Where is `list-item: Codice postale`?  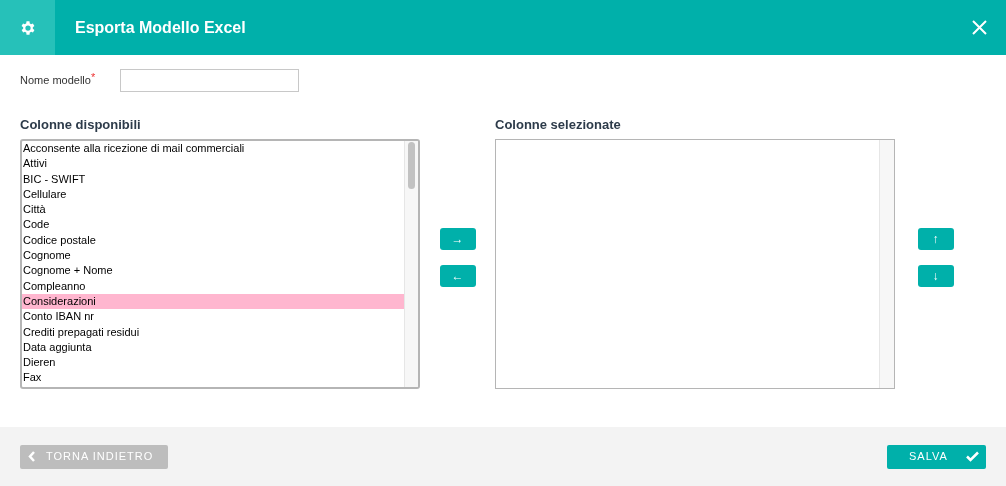
list-item: Codice postale is located at coordinates (213, 240).